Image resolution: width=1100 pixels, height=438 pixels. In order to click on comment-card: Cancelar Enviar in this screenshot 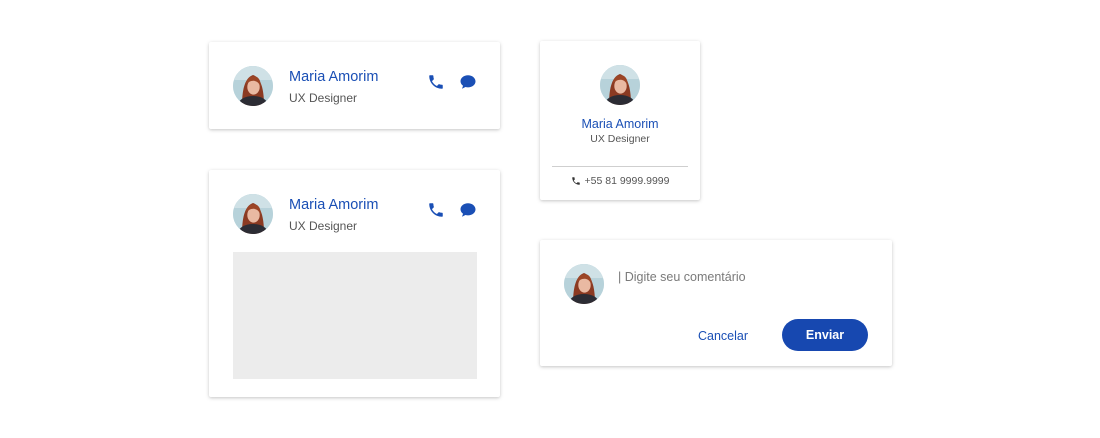, I will do `click(716, 303)`.